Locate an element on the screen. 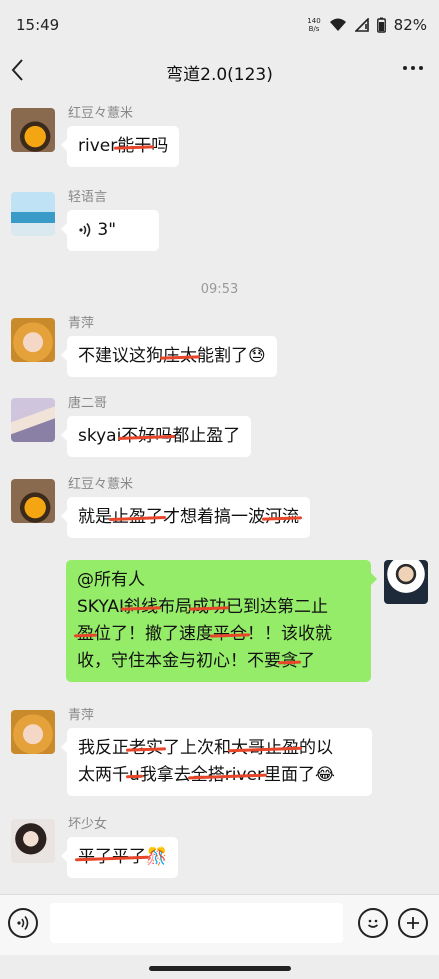  more-icon is located at coordinates (413, 68).